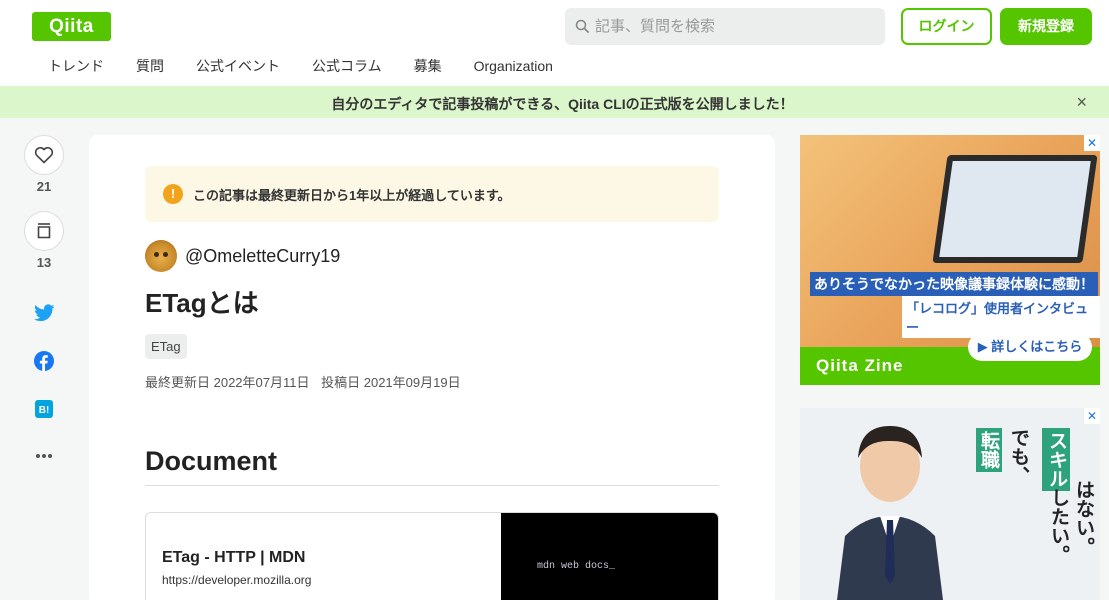 This screenshot has width=1109, height=600. Describe the element at coordinates (1046, 26) in the screenshot. I see `signup-button: 新規登録` at that location.